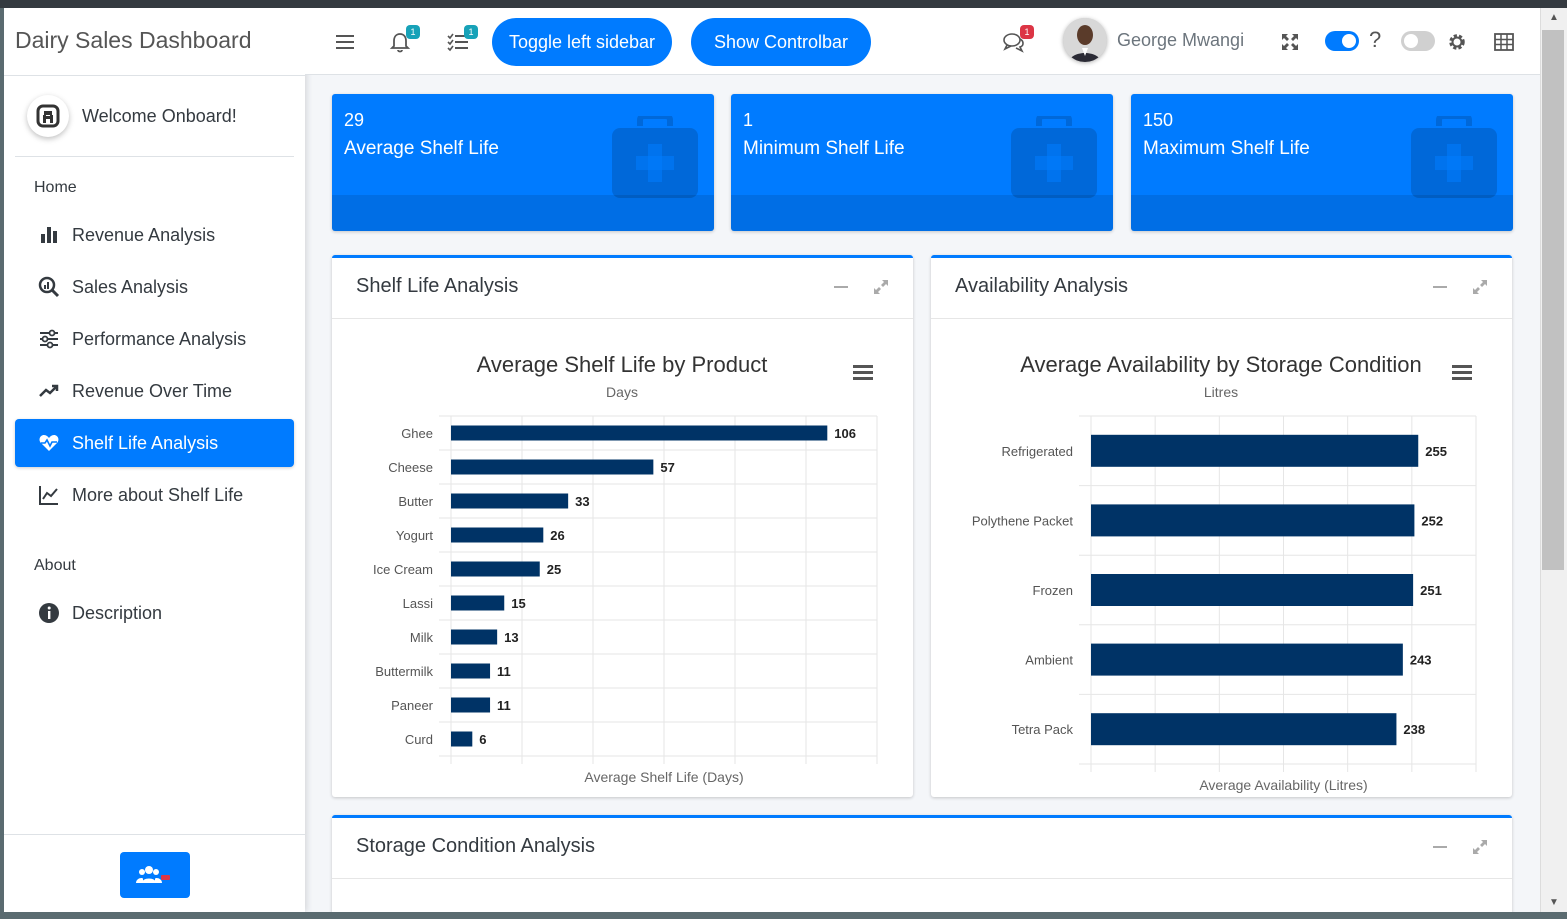 The image size is (1567, 919). Describe the element at coordinates (1375, 40) in the screenshot. I see `help-icon: ?` at that location.